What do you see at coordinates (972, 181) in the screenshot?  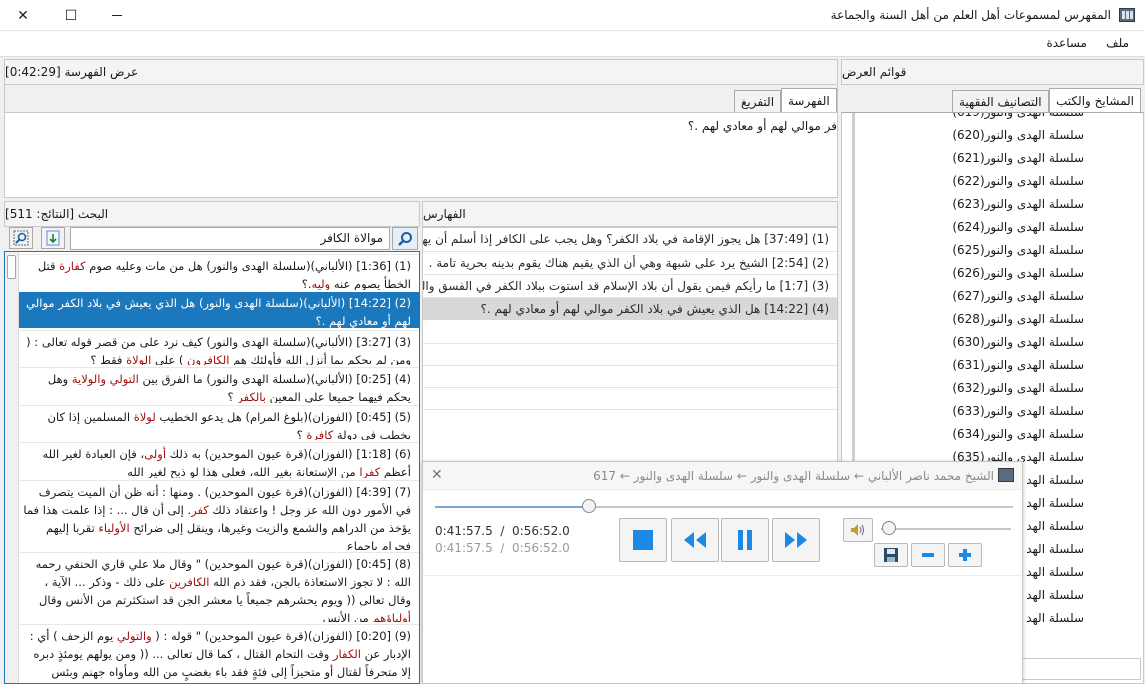 I see `tree-item: سلسلة الهدى والنور(622)` at bounding box center [972, 181].